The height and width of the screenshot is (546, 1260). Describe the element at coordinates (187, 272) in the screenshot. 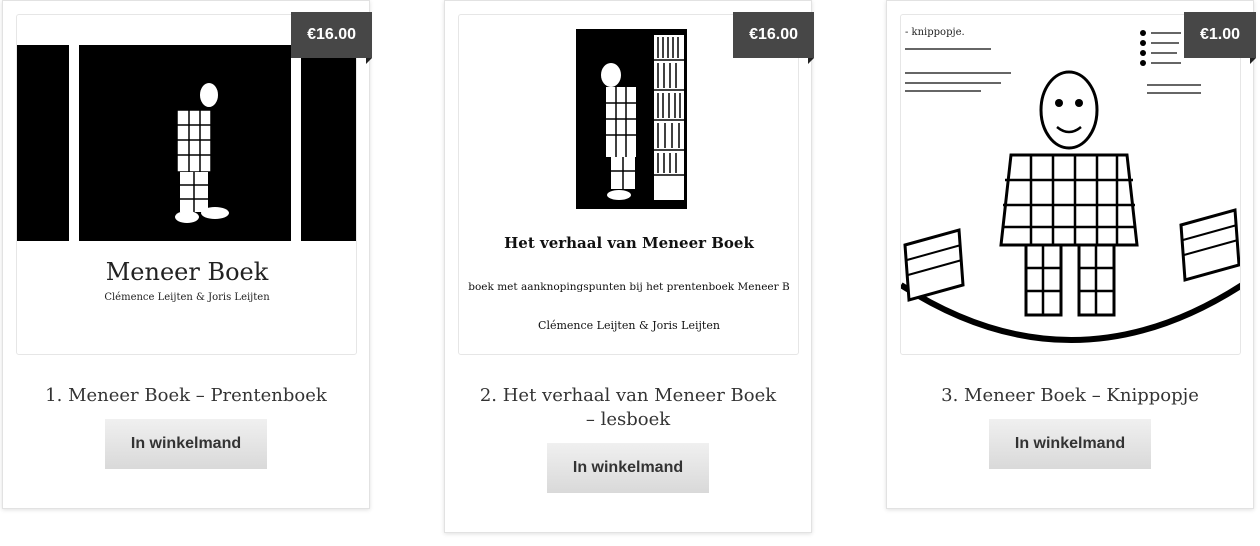

I see `cover-title: Meneer Boek` at that location.